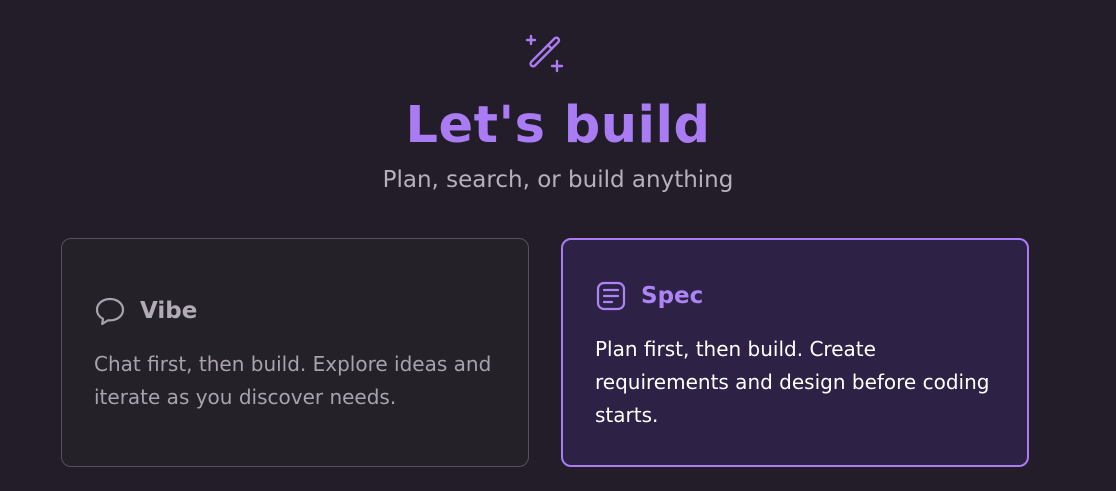  I want to click on mode-card-header: Spec, so click(649, 296).